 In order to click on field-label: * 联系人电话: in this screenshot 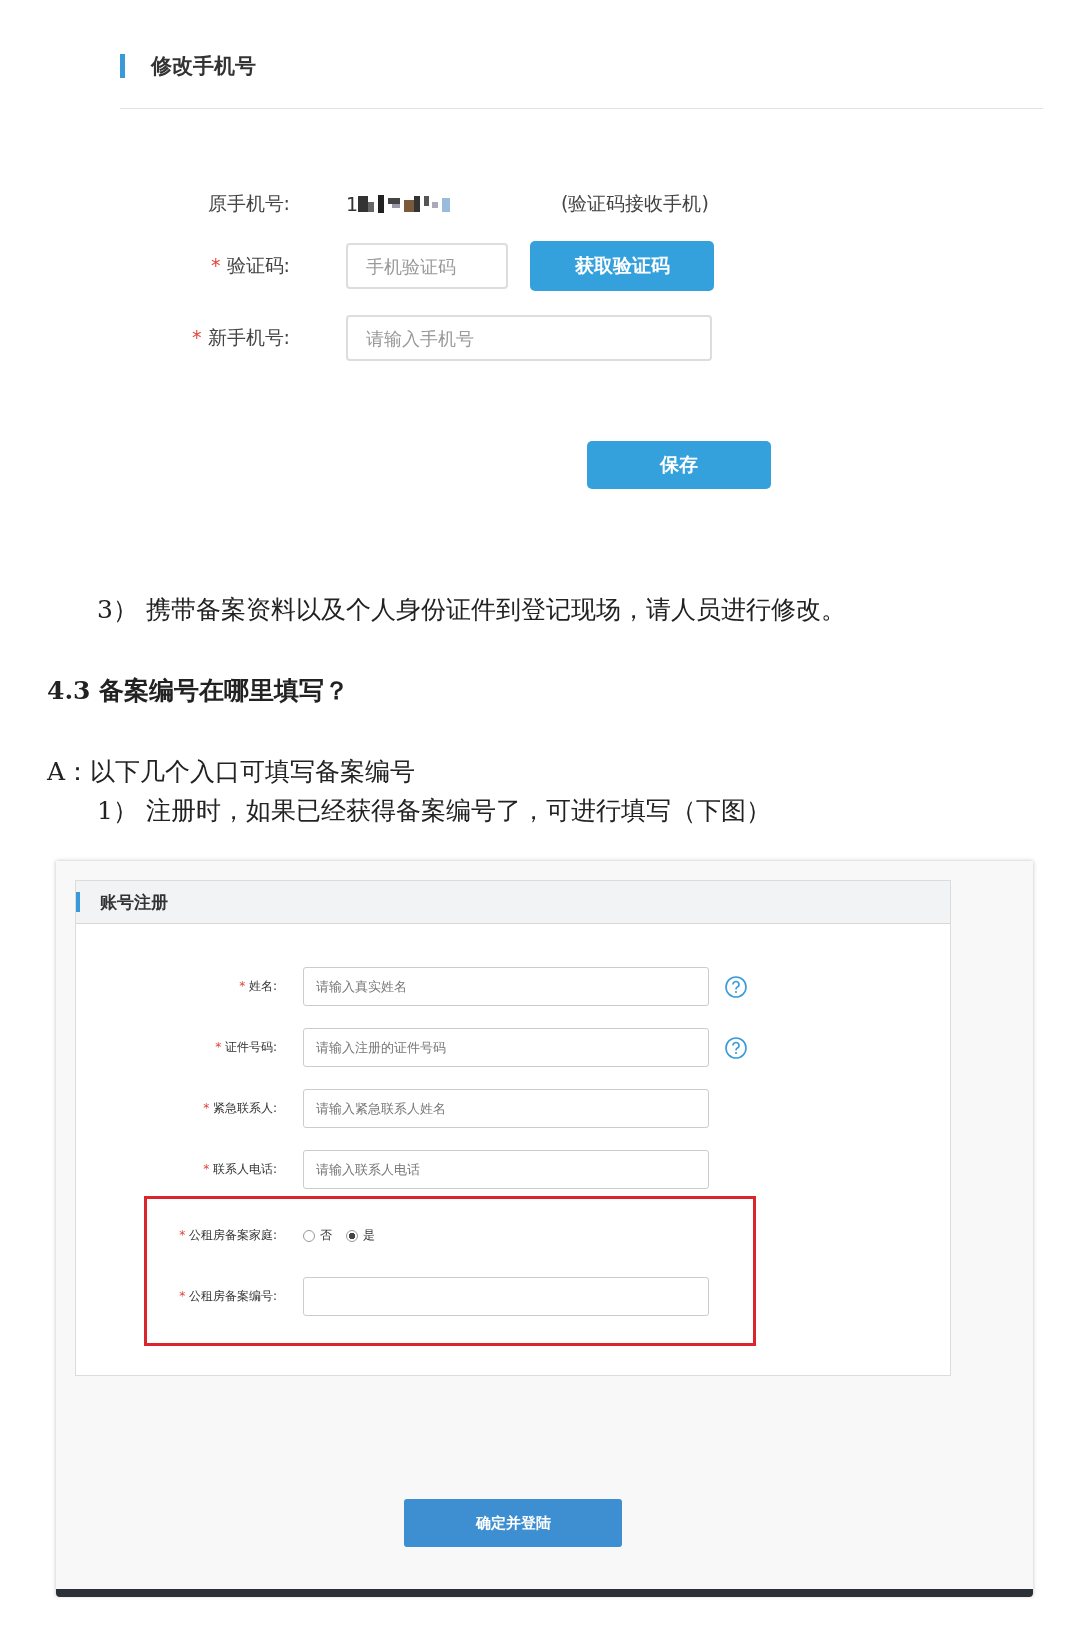, I will do `click(240, 1169)`.